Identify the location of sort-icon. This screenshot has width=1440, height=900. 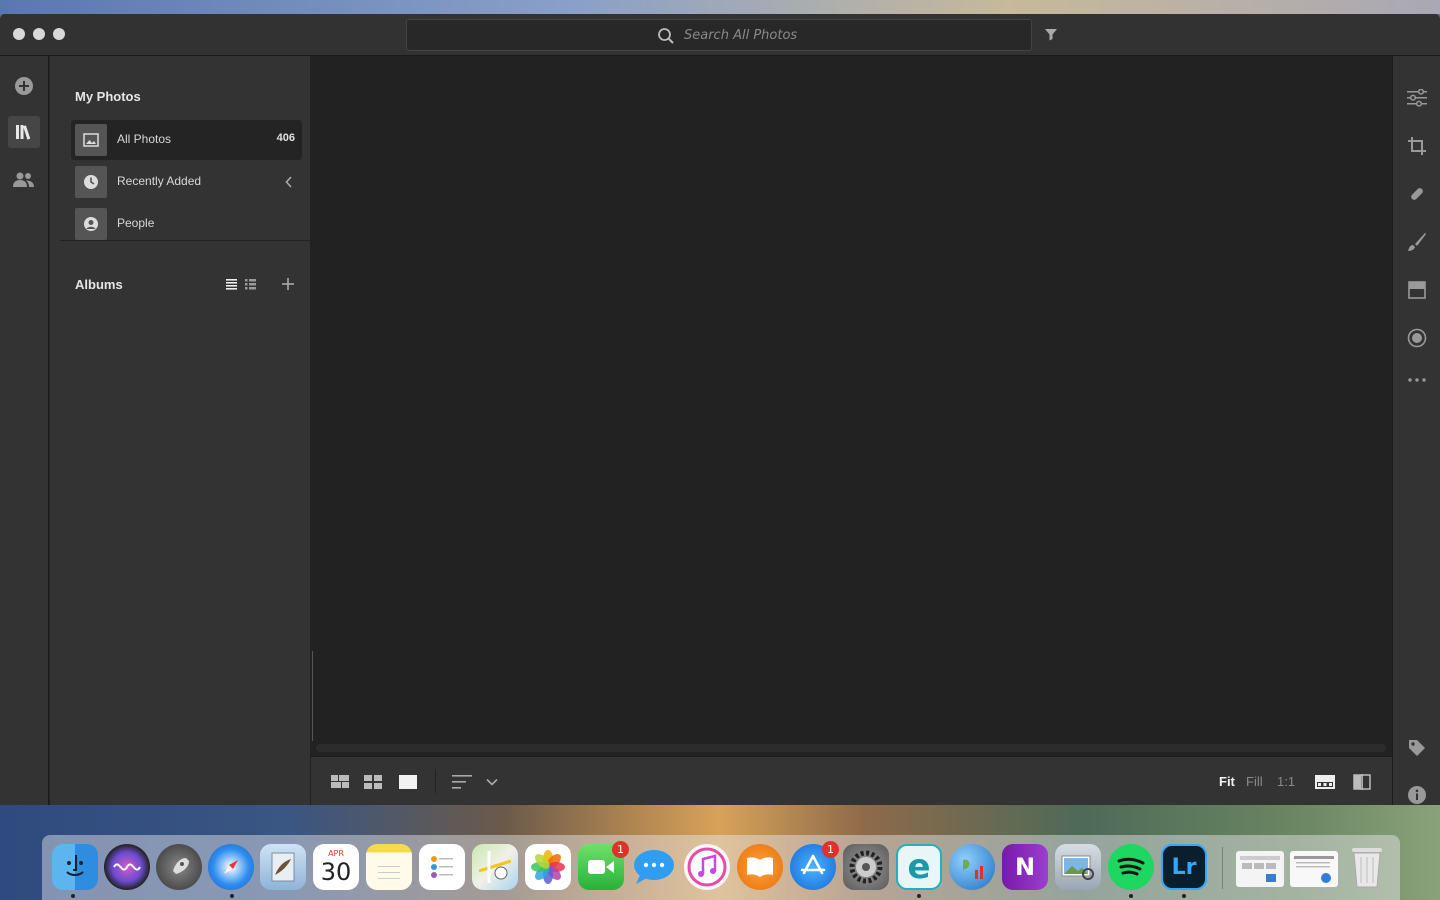
(462, 782).